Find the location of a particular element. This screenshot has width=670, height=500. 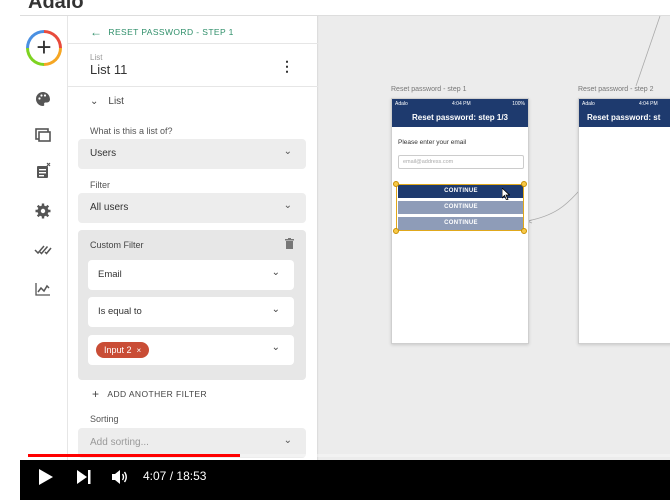

link-connectors is located at coordinates (593, 119).